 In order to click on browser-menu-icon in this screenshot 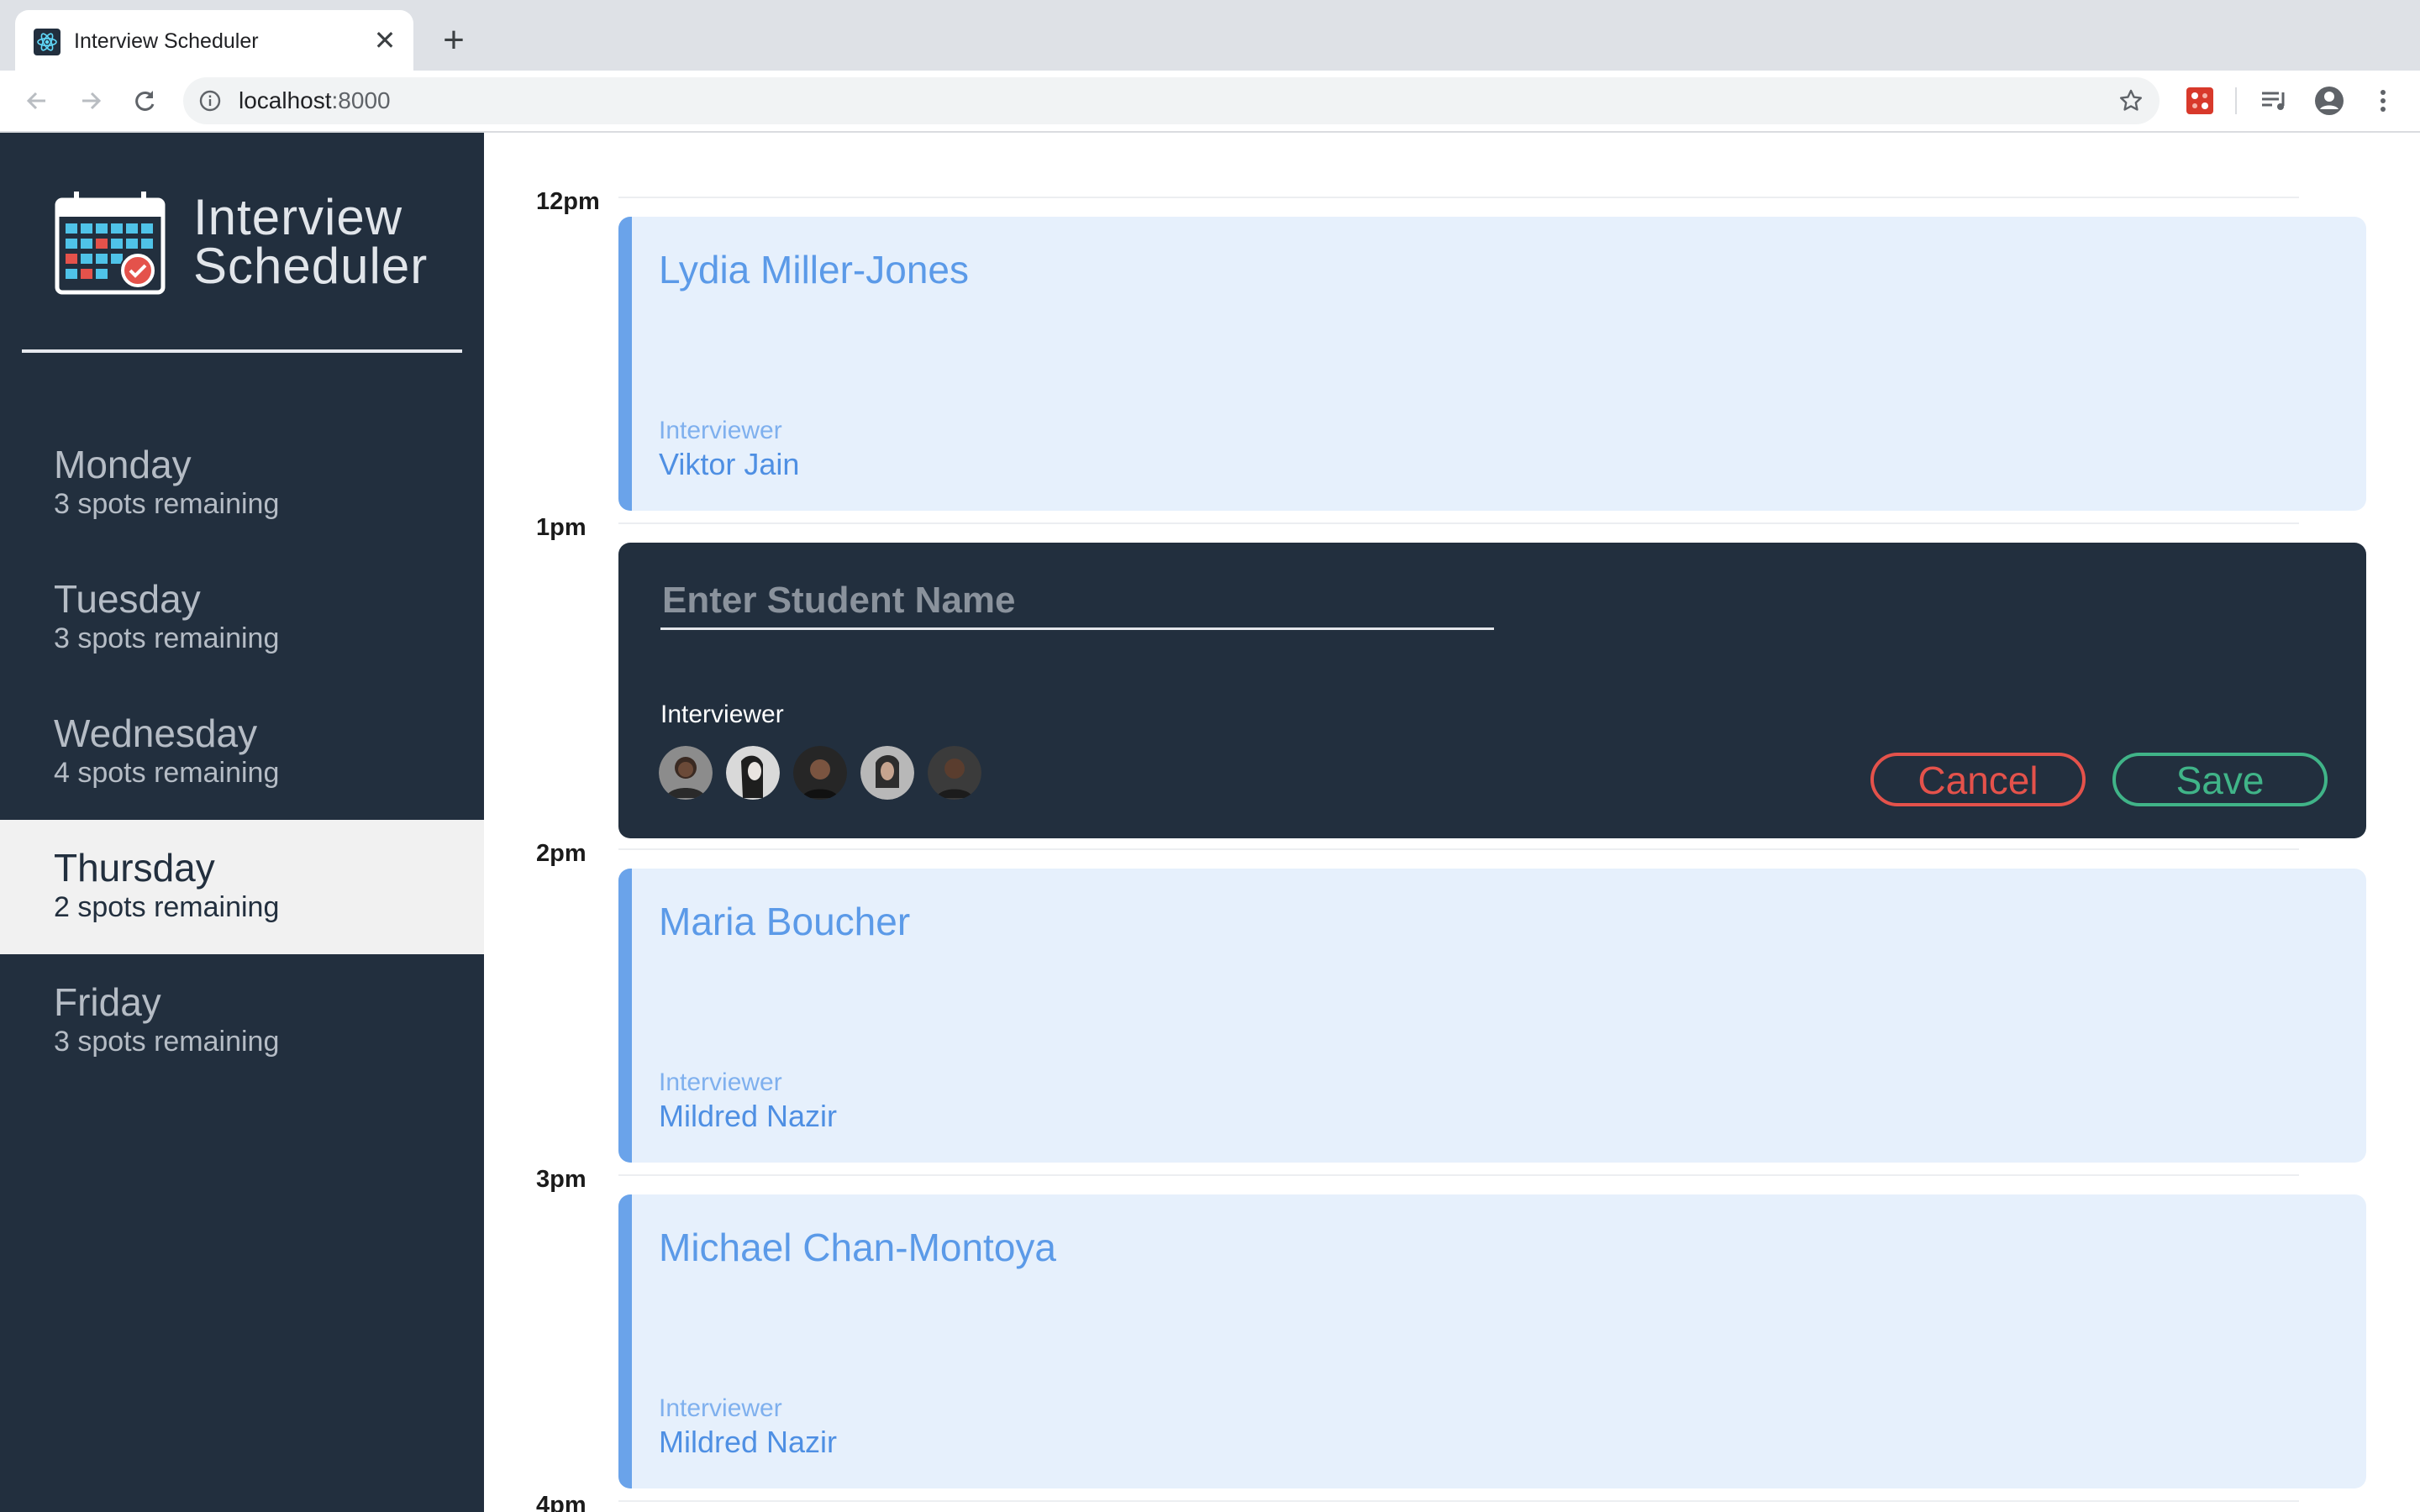, I will do `click(2384, 100)`.